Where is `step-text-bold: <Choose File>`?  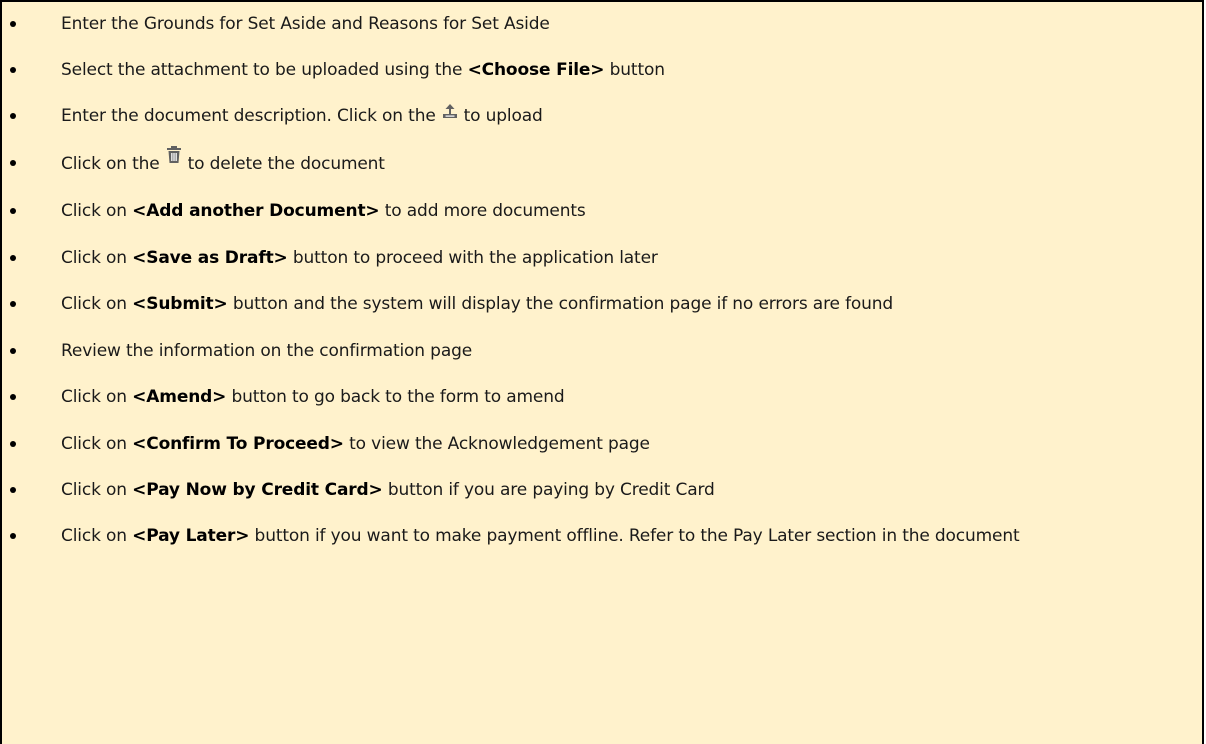
step-text-bold: <Choose File> is located at coordinates (536, 70).